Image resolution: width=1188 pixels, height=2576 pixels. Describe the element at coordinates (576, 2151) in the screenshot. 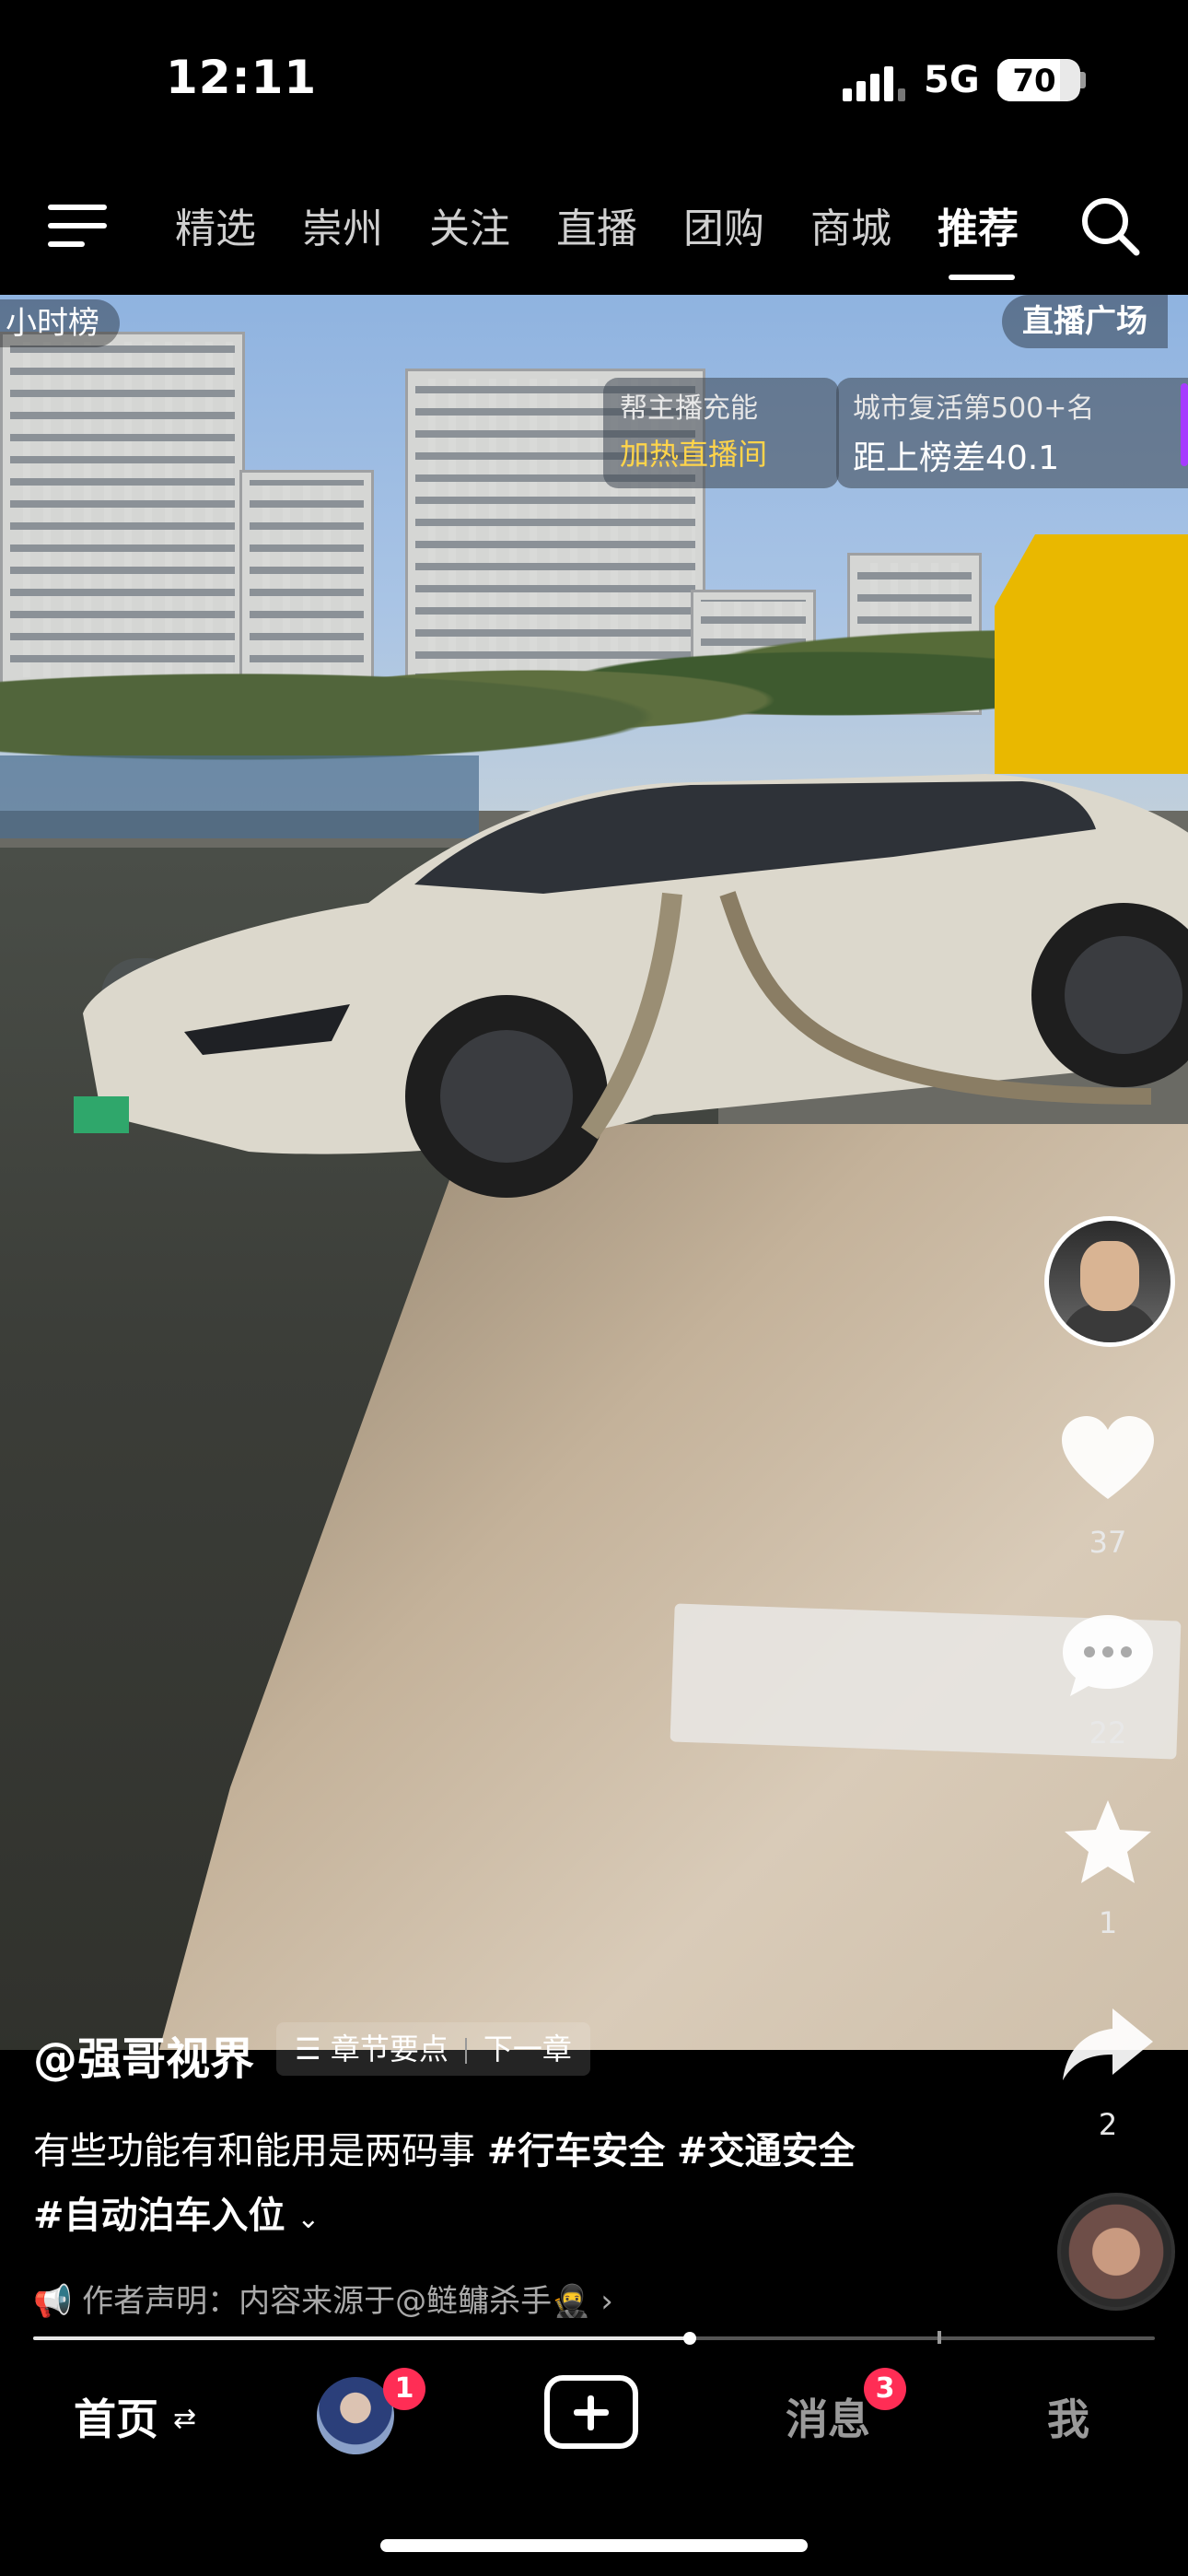

I see `hashtag: #行车安全` at that location.